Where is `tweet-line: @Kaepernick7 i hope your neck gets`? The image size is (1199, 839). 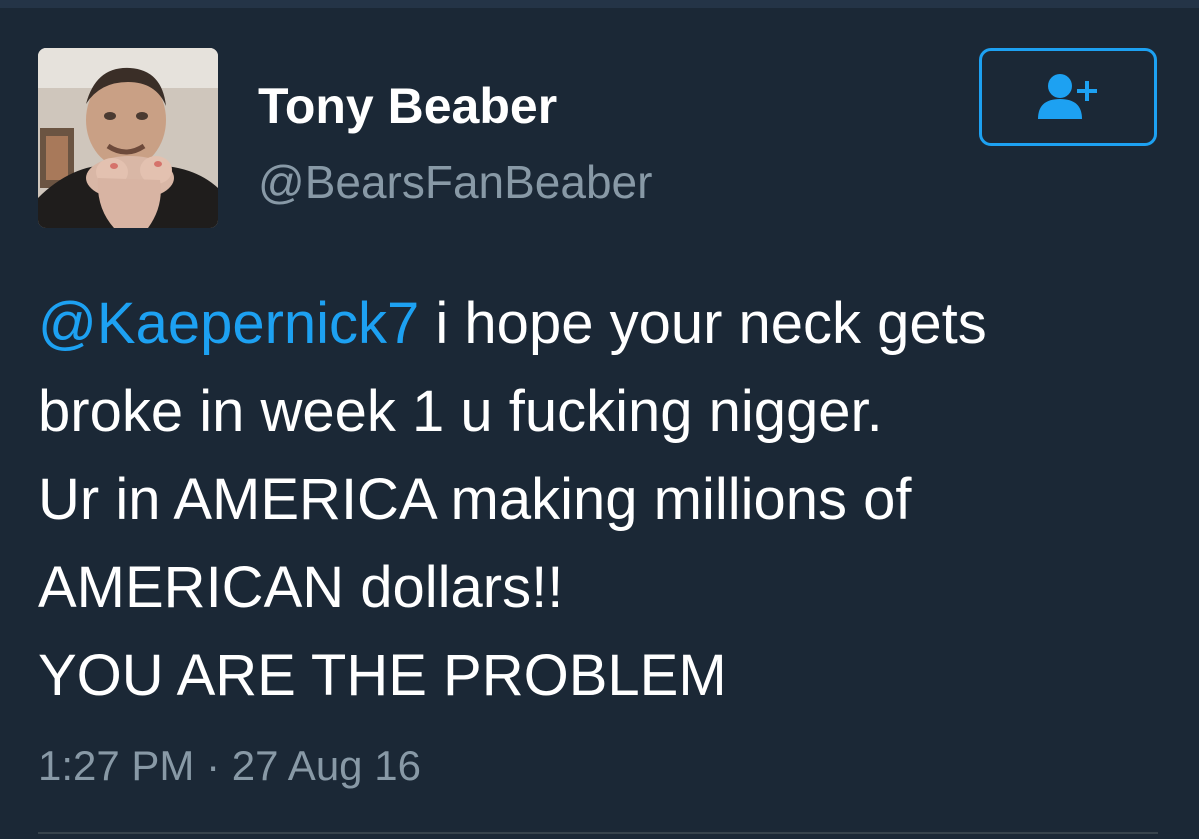
tweet-line: @Kaepernick7 i hope your neck gets is located at coordinates (603, 324).